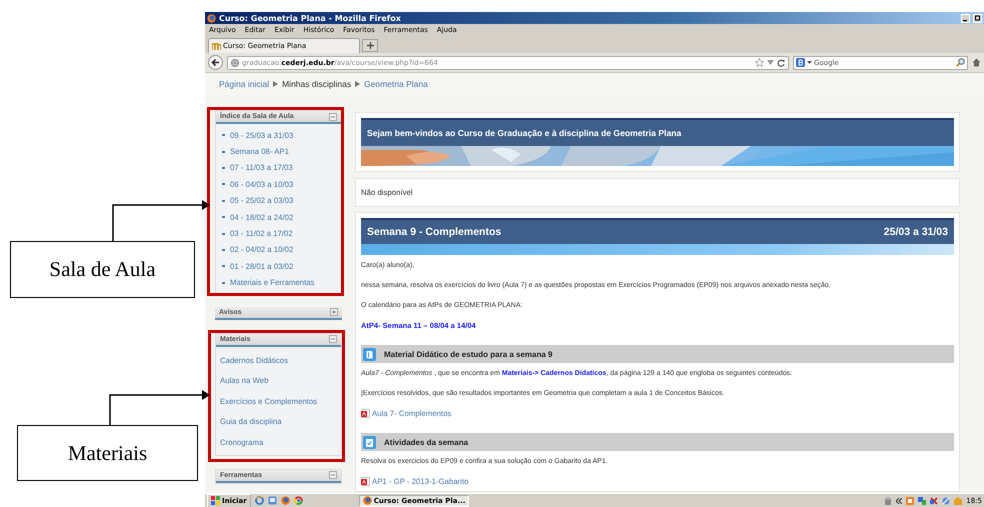 The height and width of the screenshot is (507, 984). Describe the element at coordinates (235, 62) in the screenshot. I see `globe-icon` at that location.